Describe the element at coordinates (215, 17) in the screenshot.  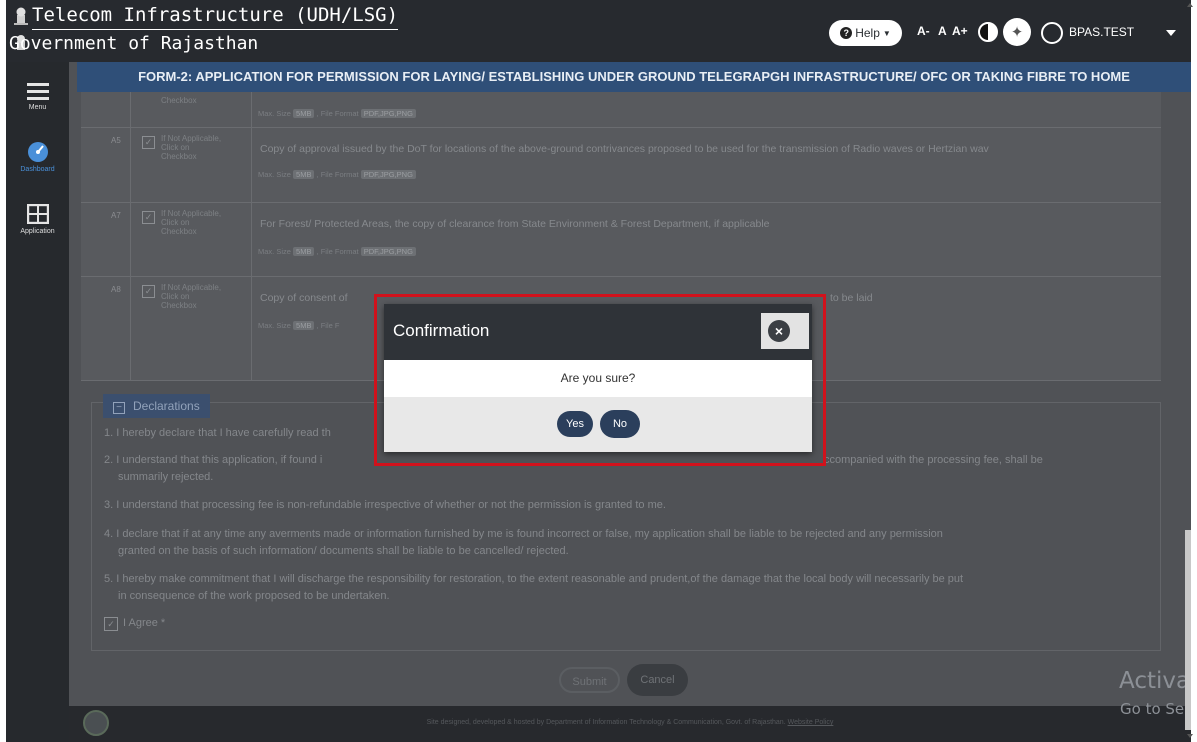
I see `app-title: Telecom Infrastructure (UDH/LSG)` at that location.